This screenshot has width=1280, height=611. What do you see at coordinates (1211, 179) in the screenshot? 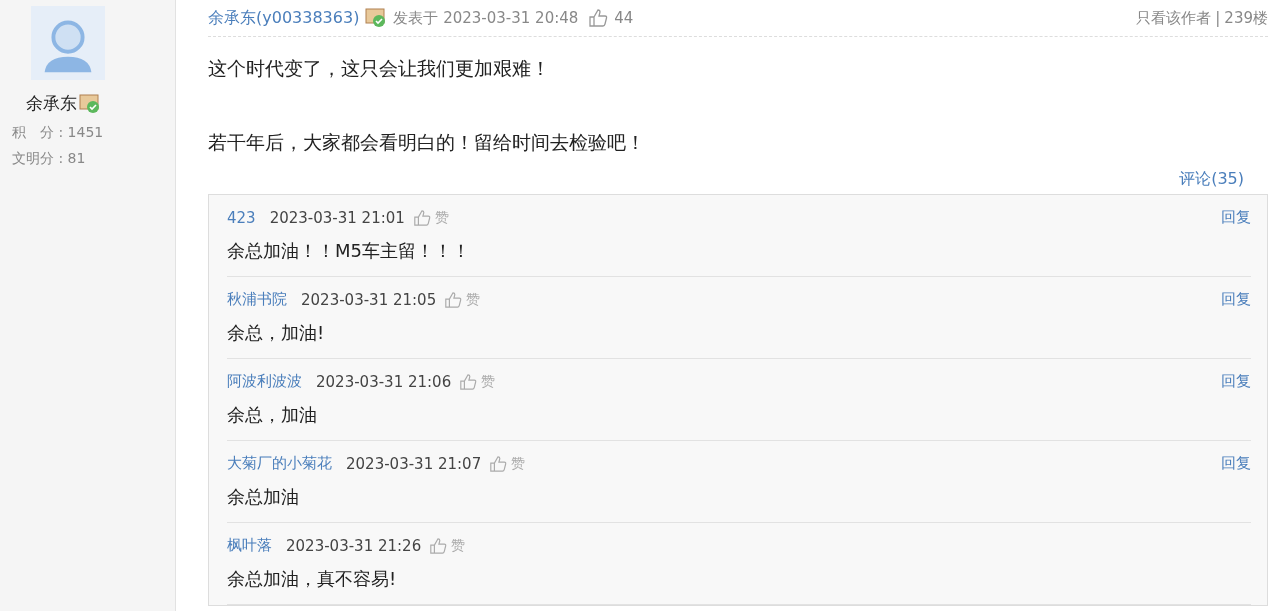
I see `comments-link: 评论(35)` at bounding box center [1211, 179].